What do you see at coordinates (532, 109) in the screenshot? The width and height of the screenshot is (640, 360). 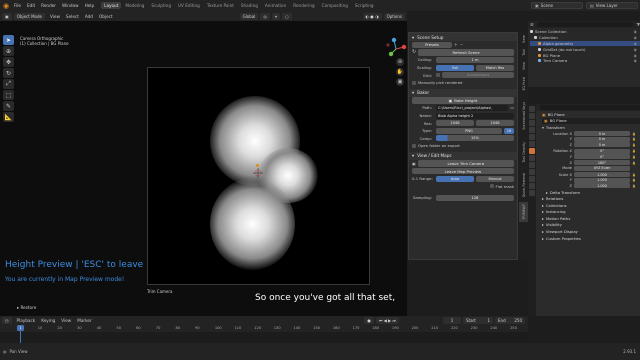 I see `tool-tab-icon` at bounding box center [532, 109].